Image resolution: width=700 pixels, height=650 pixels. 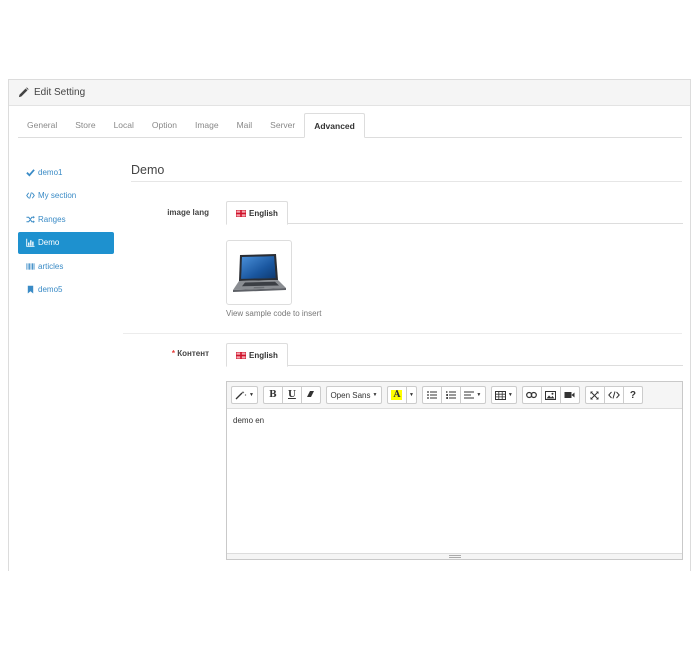 I want to click on sidebar-item-articles: articles, so click(x=66, y=266).